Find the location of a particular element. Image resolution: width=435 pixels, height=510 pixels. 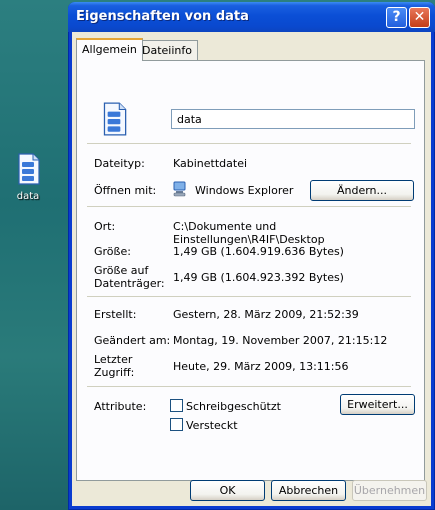

location-label: Ort: is located at coordinates (105, 226).